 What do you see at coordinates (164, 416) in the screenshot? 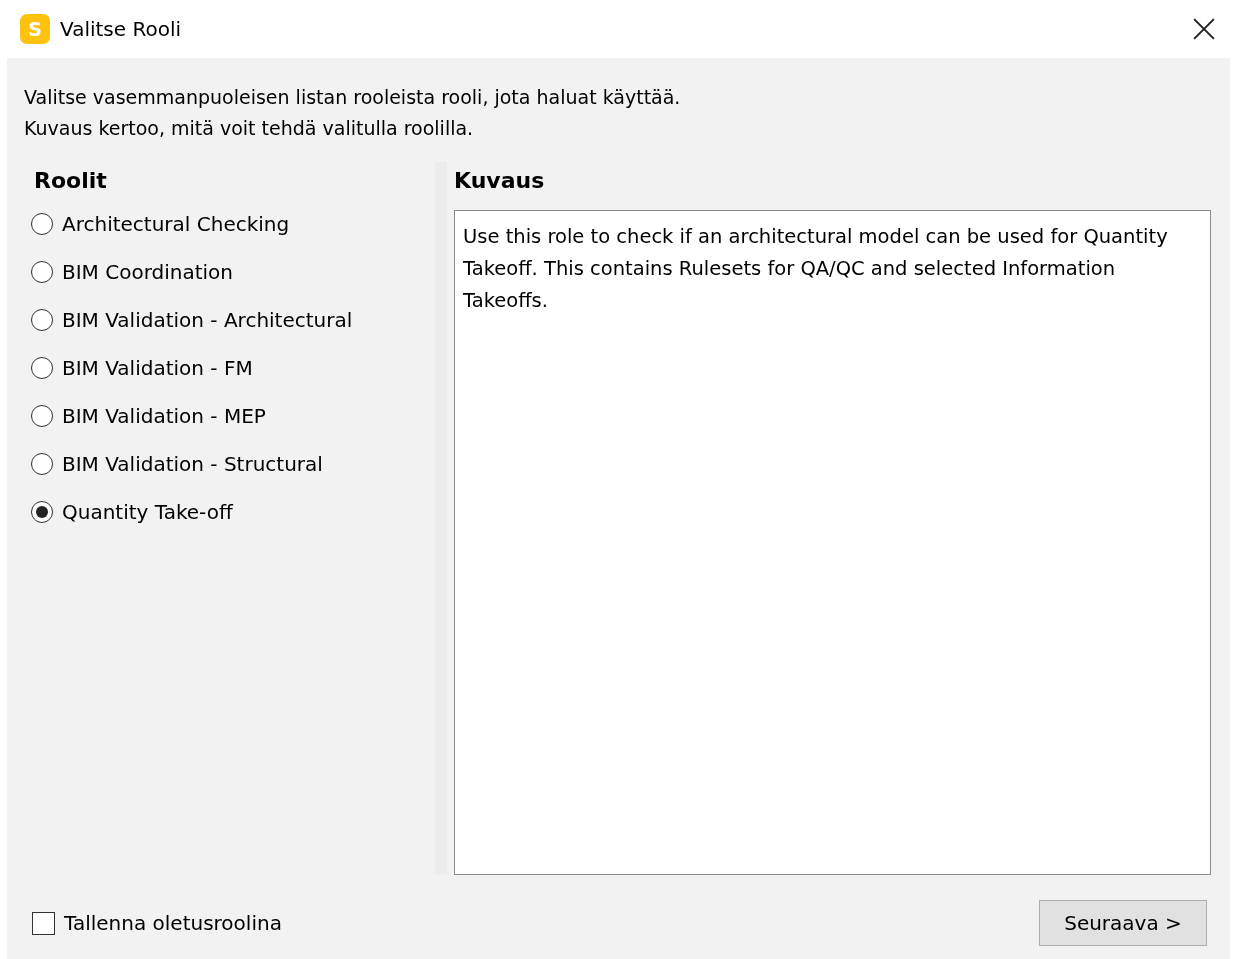
I see `role-label: BIM Validation - MEP` at bounding box center [164, 416].